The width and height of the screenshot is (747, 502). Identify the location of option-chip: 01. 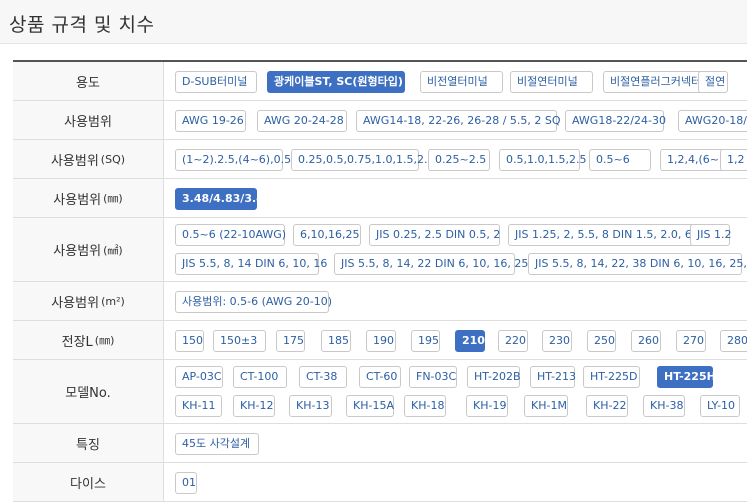
(186, 483).